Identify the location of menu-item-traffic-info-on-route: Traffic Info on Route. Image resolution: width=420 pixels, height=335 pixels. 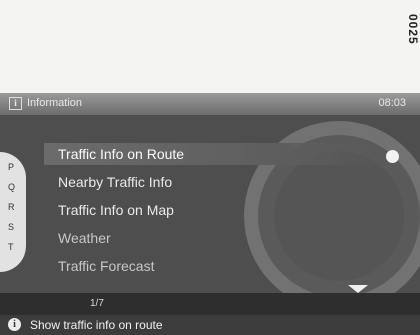
(216, 154).